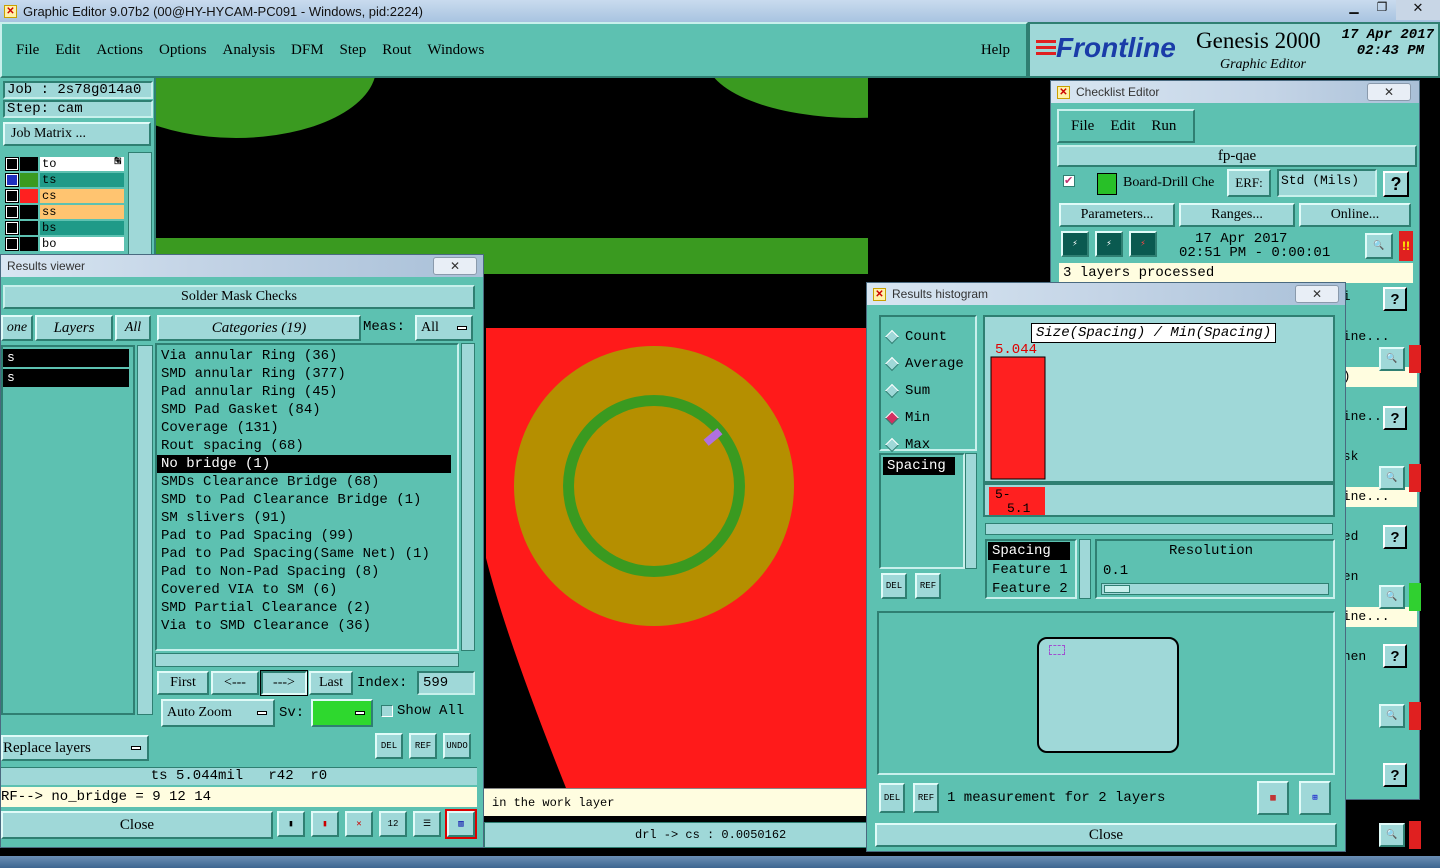 The width and height of the screenshot is (1440, 868). What do you see at coordinates (325, 824) in the screenshot?
I see `red-view-icon: ▮` at bounding box center [325, 824].